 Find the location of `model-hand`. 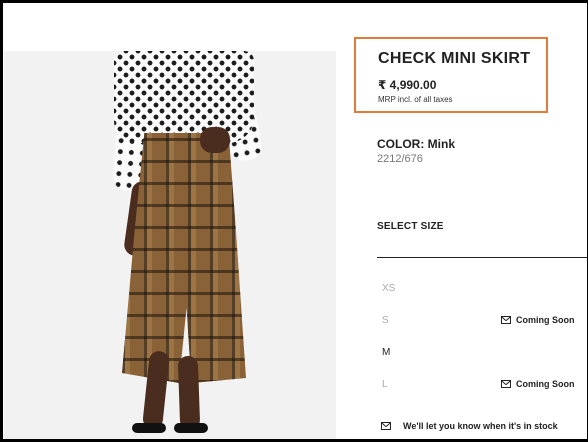

model-hand is located at coordinates (215, 140).